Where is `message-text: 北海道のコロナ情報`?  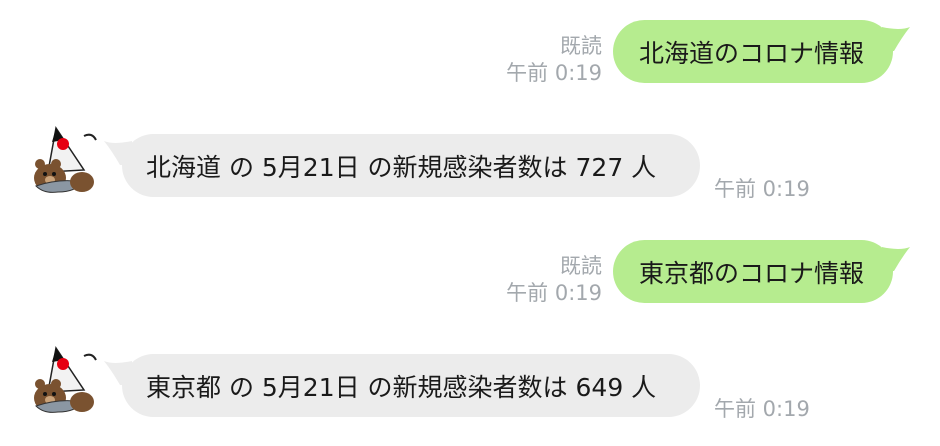
message-text: 北海道のコロナ情報 is located at coordinates (752, 53).